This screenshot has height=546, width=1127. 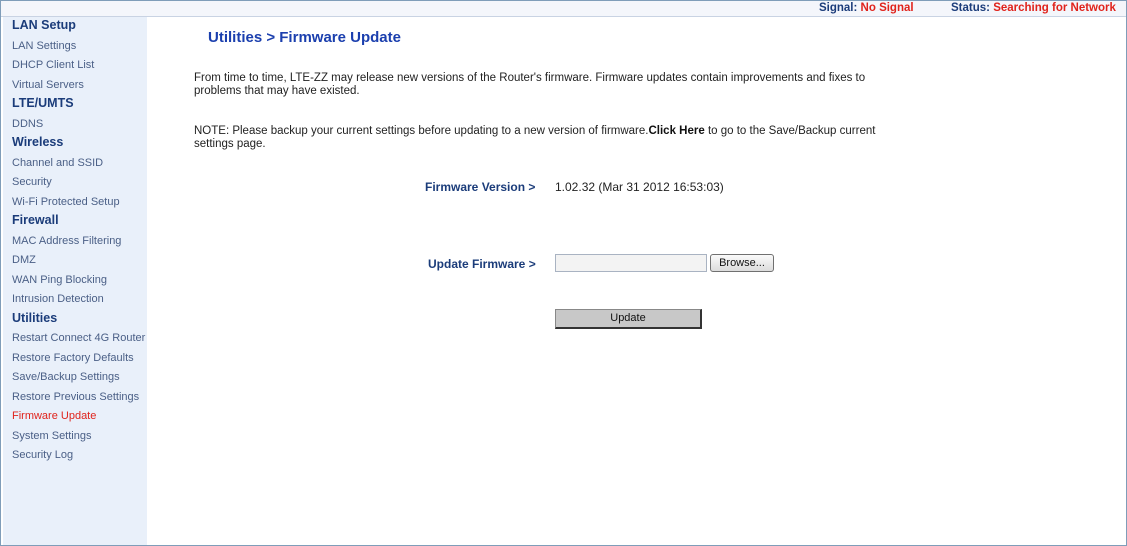 What do you see at coordinates (38, 142) in the screenshot?
I see `sidebar-heading-wireless: Wireless` at bounding box center [38, 142].